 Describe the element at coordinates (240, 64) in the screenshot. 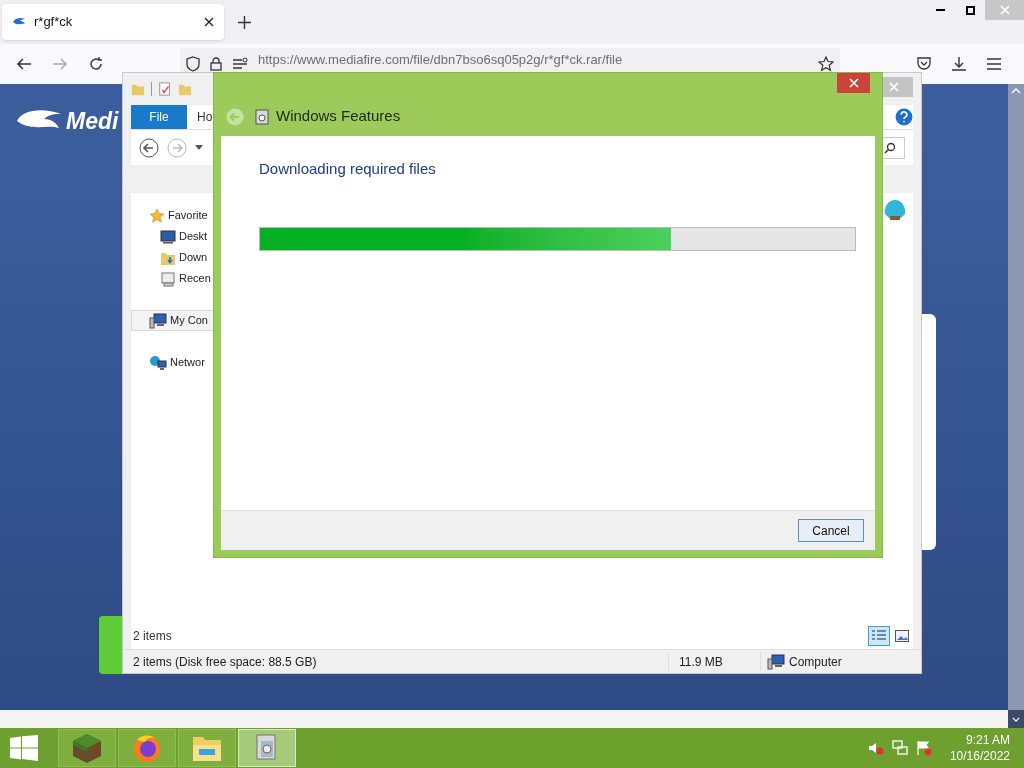

I see `permissions-icon` at that location.